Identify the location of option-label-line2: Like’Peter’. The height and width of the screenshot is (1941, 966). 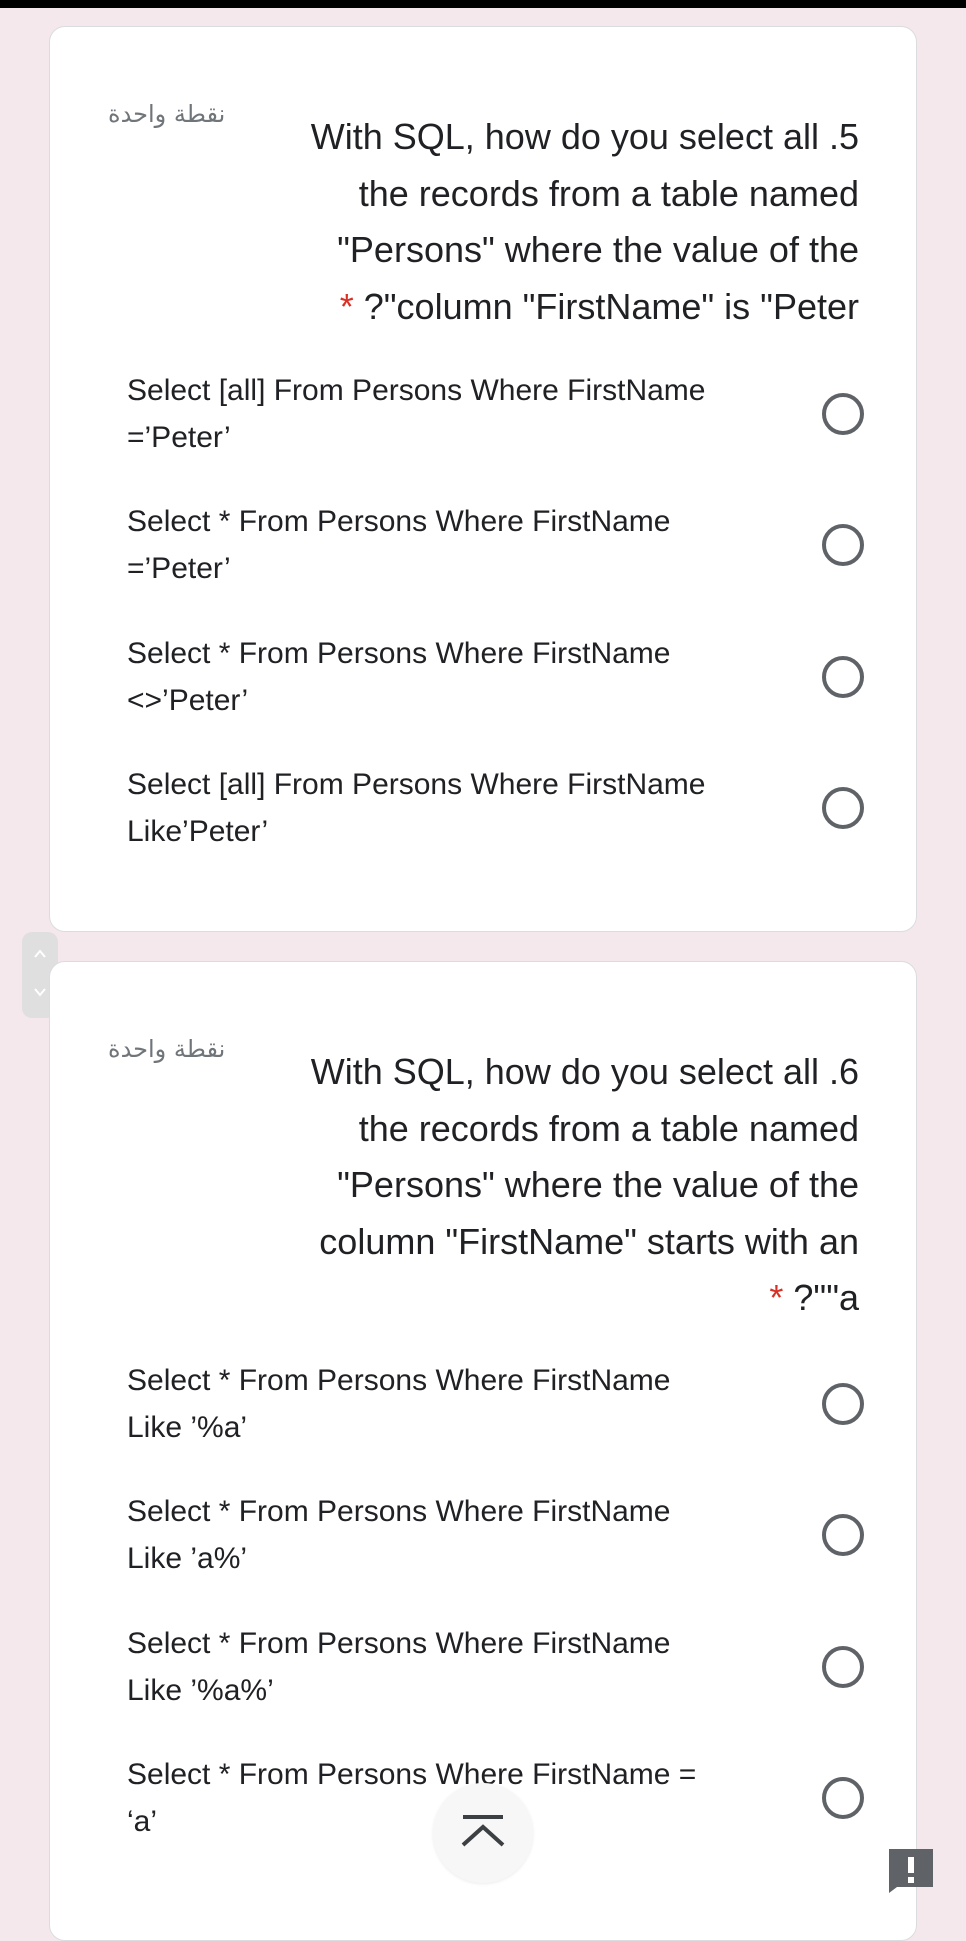
(198, 831).